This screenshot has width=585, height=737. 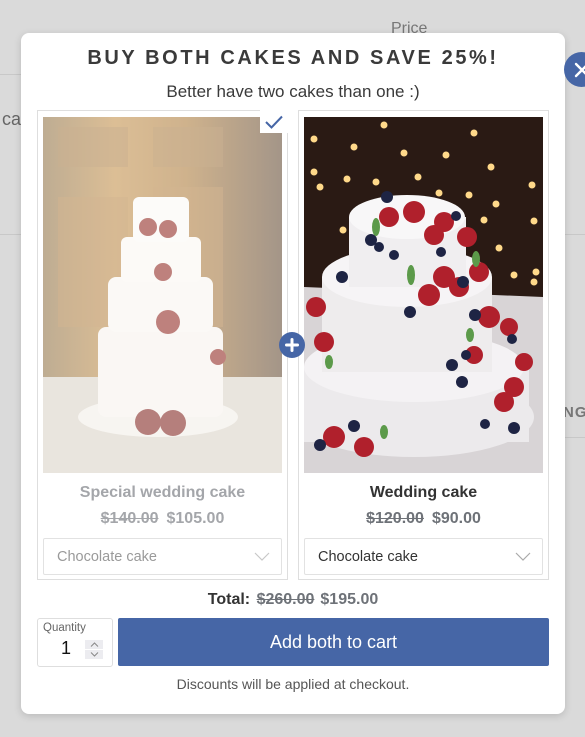 What do you see at coordinates (64, 628) in the screenshot?
I see `quantity-label: Quantity` at bounding box center [64, 628].